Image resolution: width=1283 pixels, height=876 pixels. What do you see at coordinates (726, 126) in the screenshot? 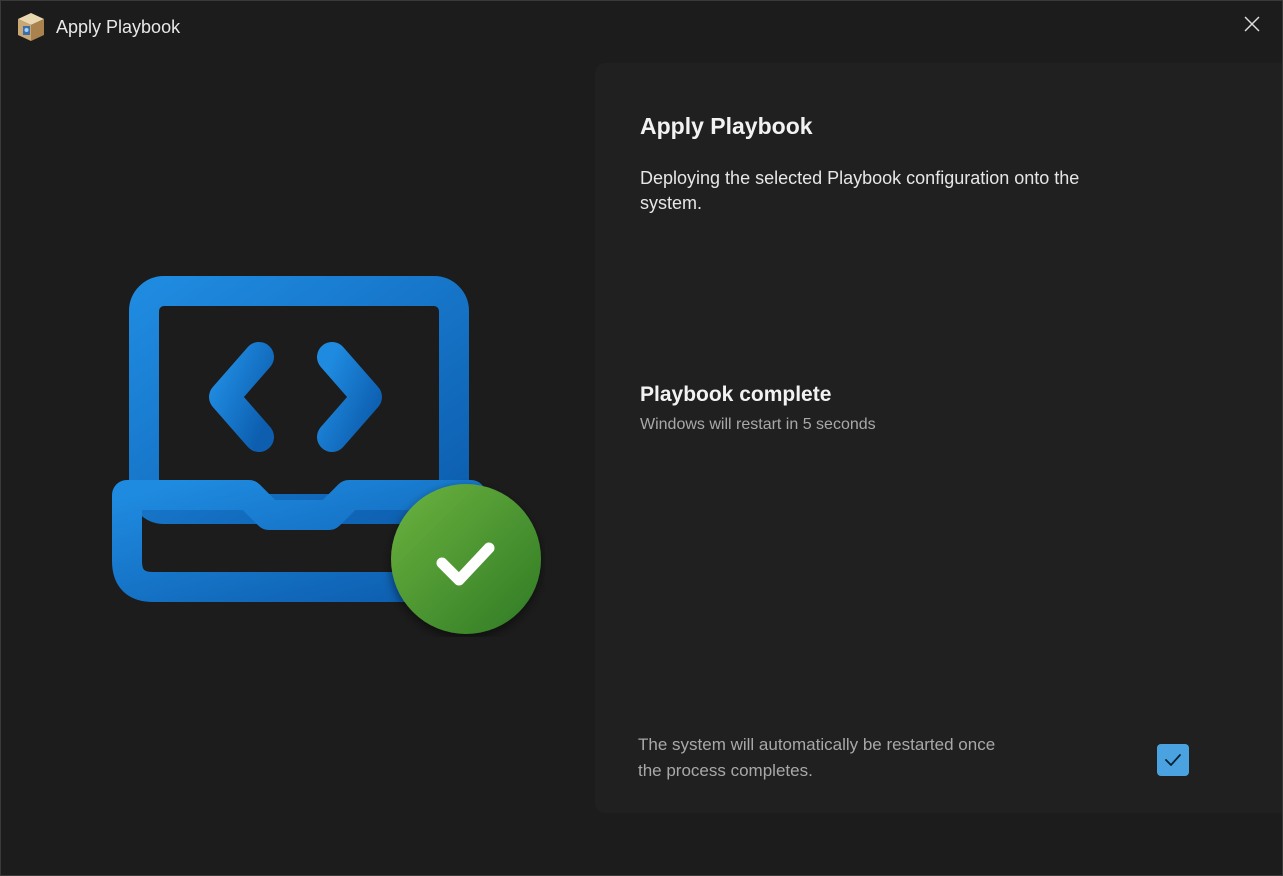
I see `page-heading: Apply Playbook` at bounding box center [726, 126].